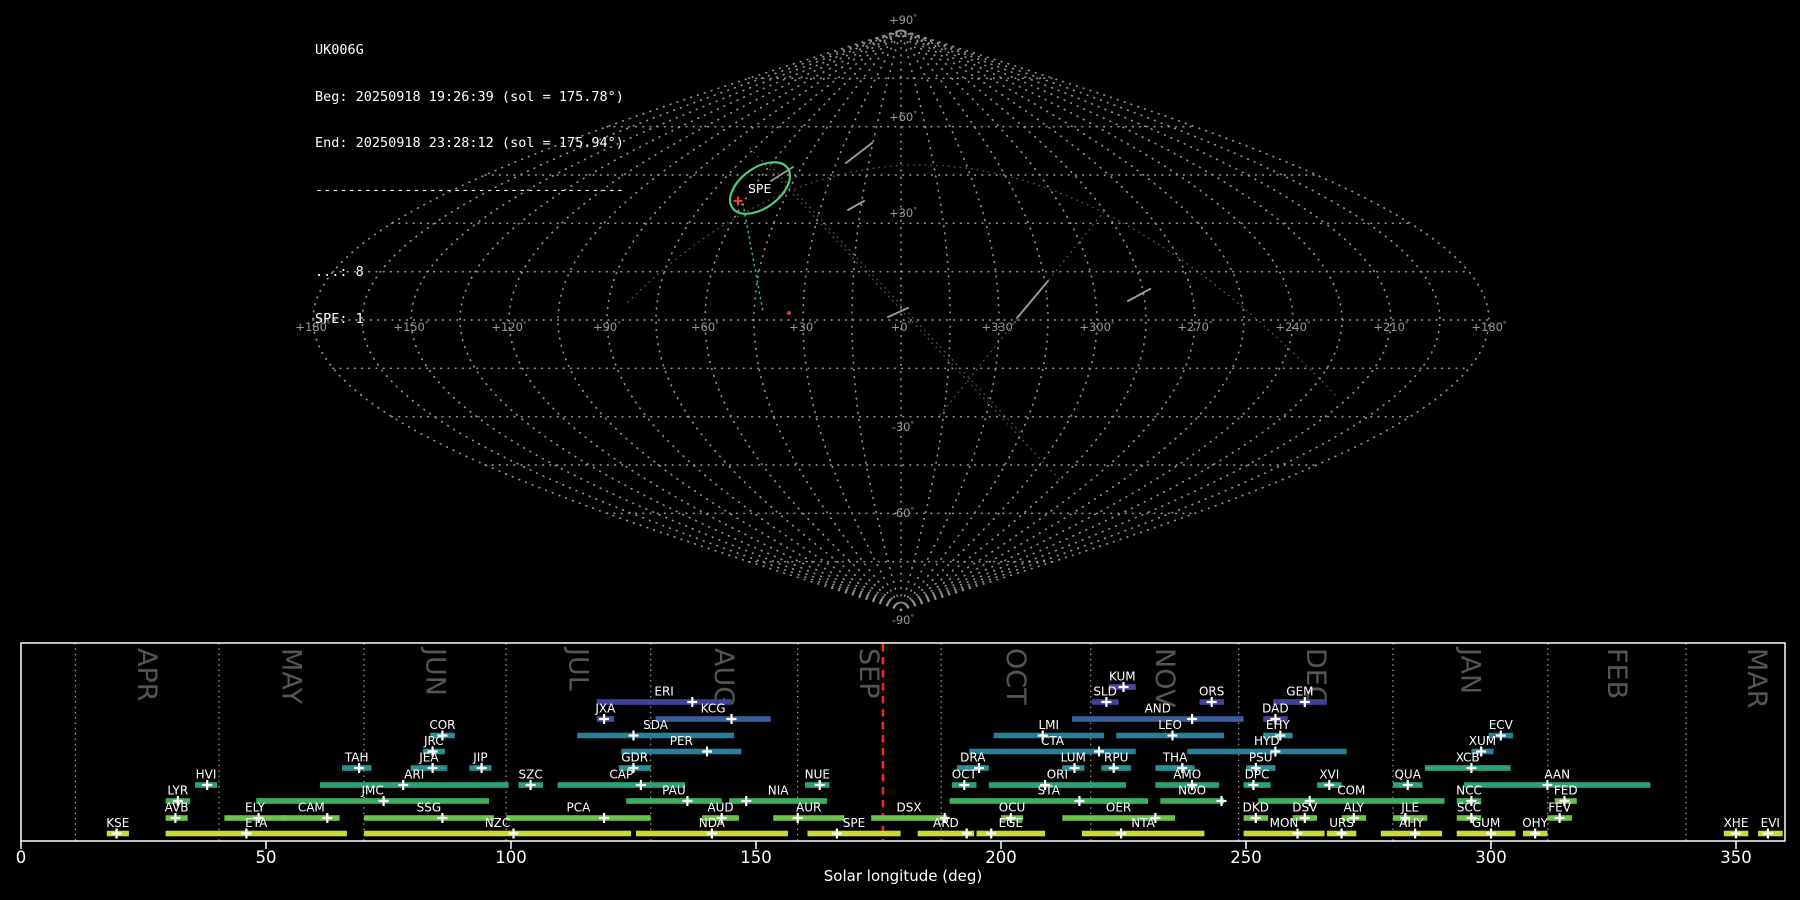  Describe the element at coordinates (712, 823) in the screenshot. I see `shower-code-label: NDA` at that location.